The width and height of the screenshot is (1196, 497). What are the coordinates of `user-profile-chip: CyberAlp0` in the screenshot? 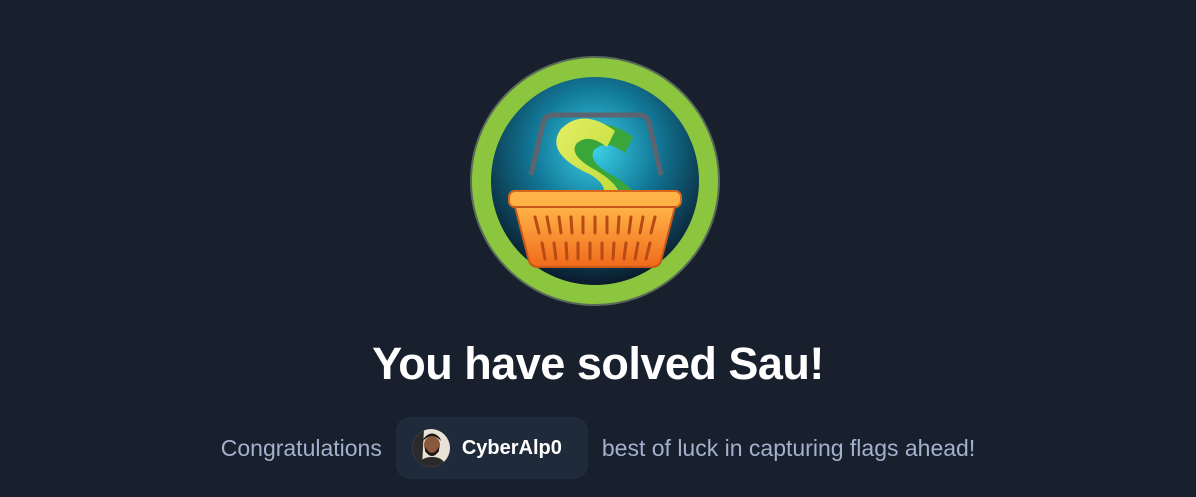 It's located at (491, 448).